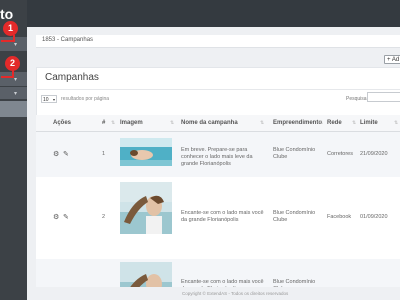 The height and width of the screenshot is (300, 400). Describe the element at coordinates (12, 63) in the screenshot. I see `annotation-marker-2: 2` at that location.